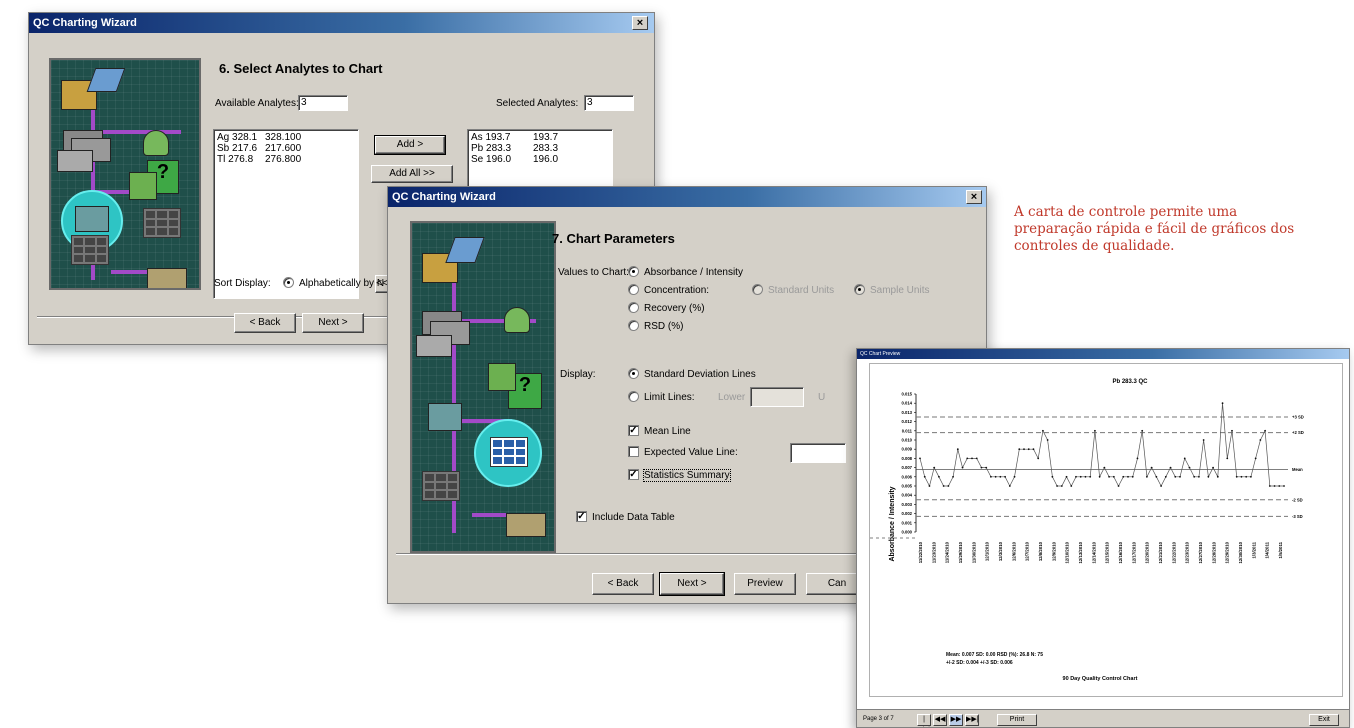  Describe the element at coordinates (1100, 679) in the screenshot. I see `chart-footer-title: 90 Day Quality Control Chart` at that location.